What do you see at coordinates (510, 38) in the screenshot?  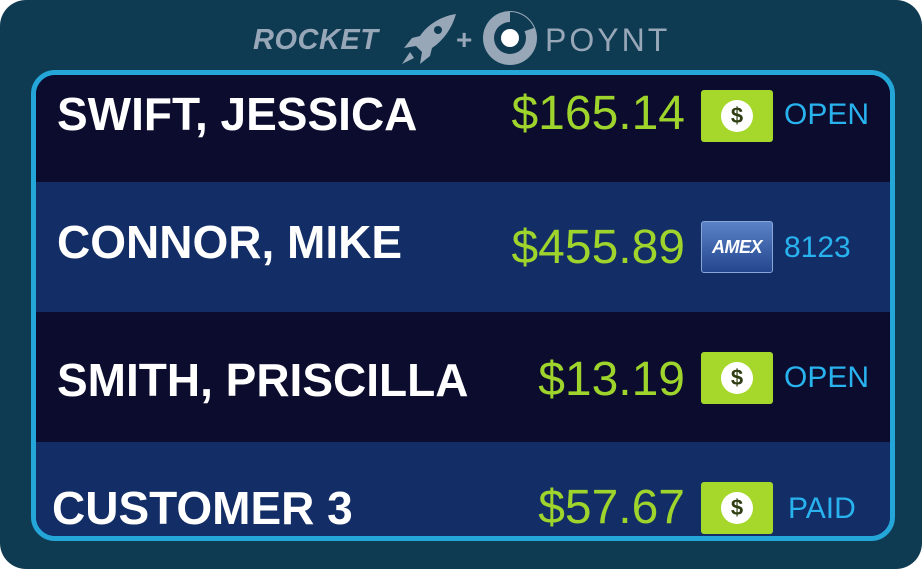 I see `poynt-ring-icon` at bounding box center [510, 38].